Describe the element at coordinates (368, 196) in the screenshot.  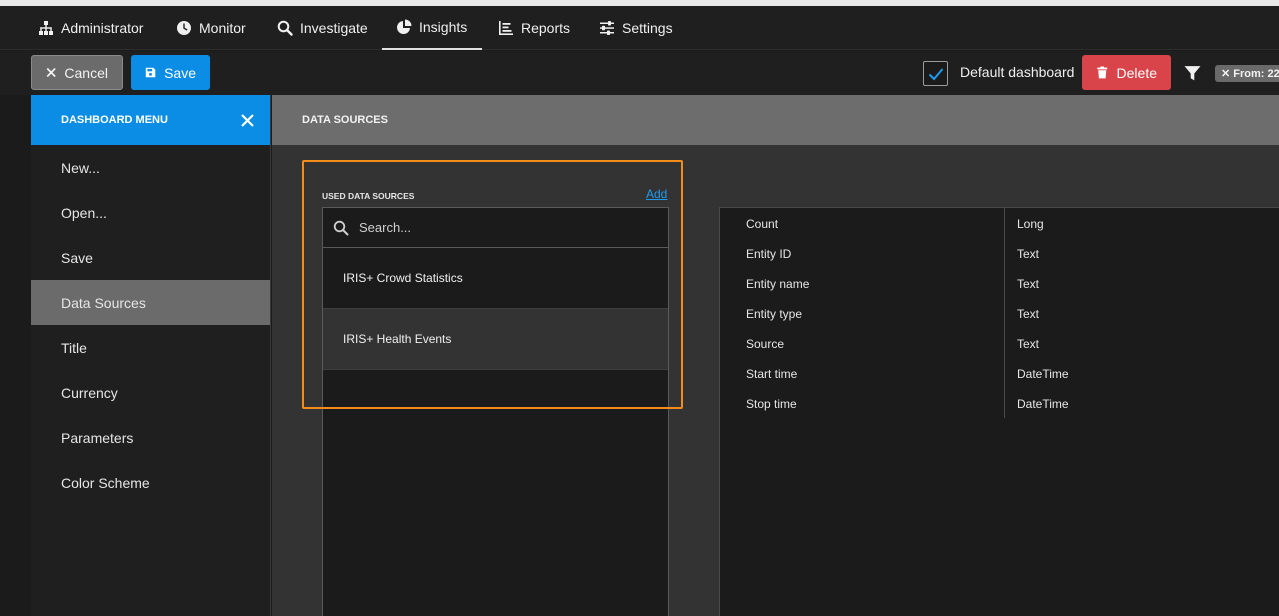
I see `used-data-sources-label: USED DATA SOURCES` at that location.